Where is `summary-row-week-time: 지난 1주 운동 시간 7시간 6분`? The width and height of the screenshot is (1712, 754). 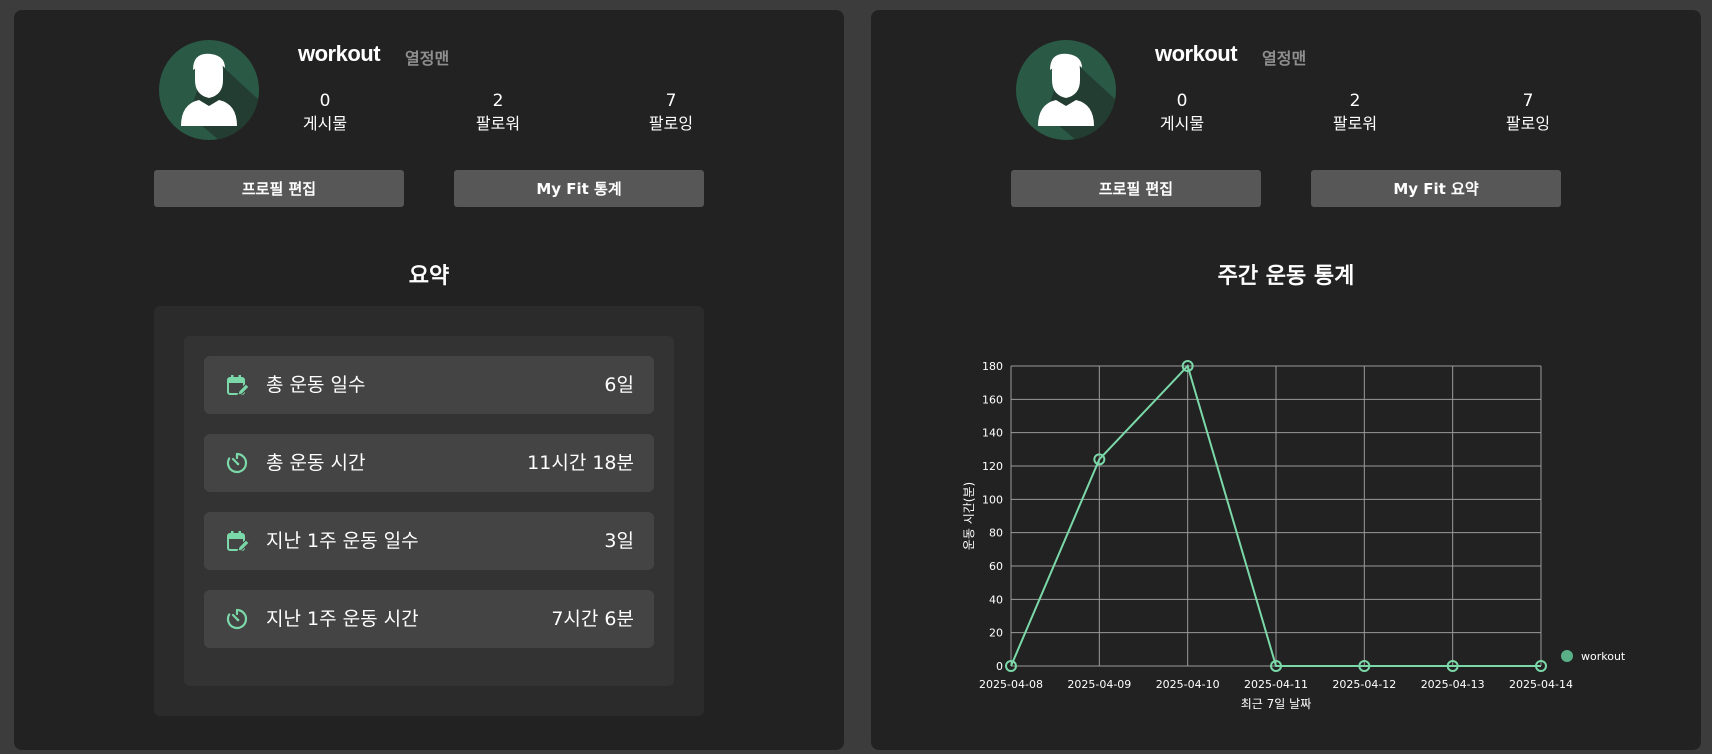 summary-row-week-time: 지난 1주 운동 시간 7시간 6분 is located at coordinates (429, 619).